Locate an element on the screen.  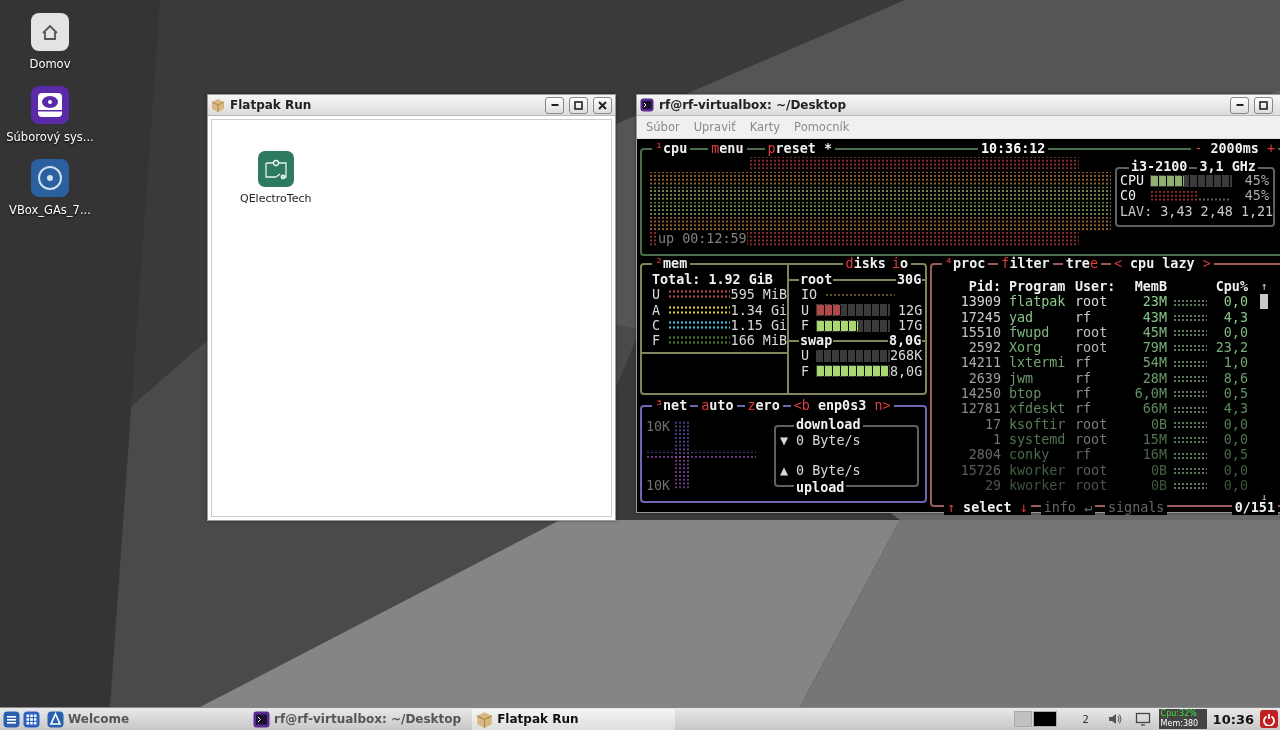
memory-value: 1.15 Gi is located at coordinates (758, 325).